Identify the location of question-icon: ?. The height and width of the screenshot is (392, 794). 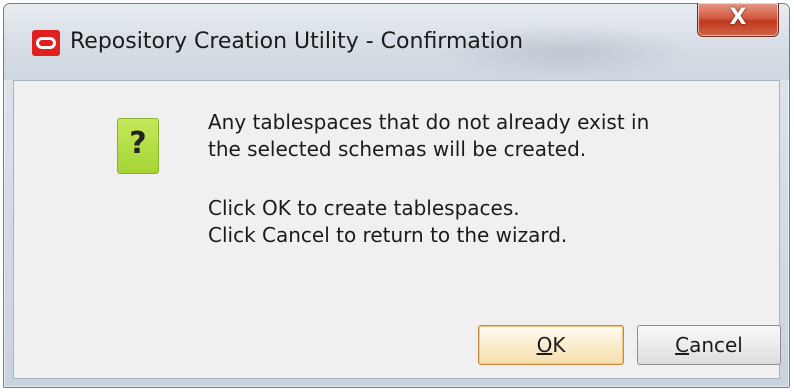
(138, 146).